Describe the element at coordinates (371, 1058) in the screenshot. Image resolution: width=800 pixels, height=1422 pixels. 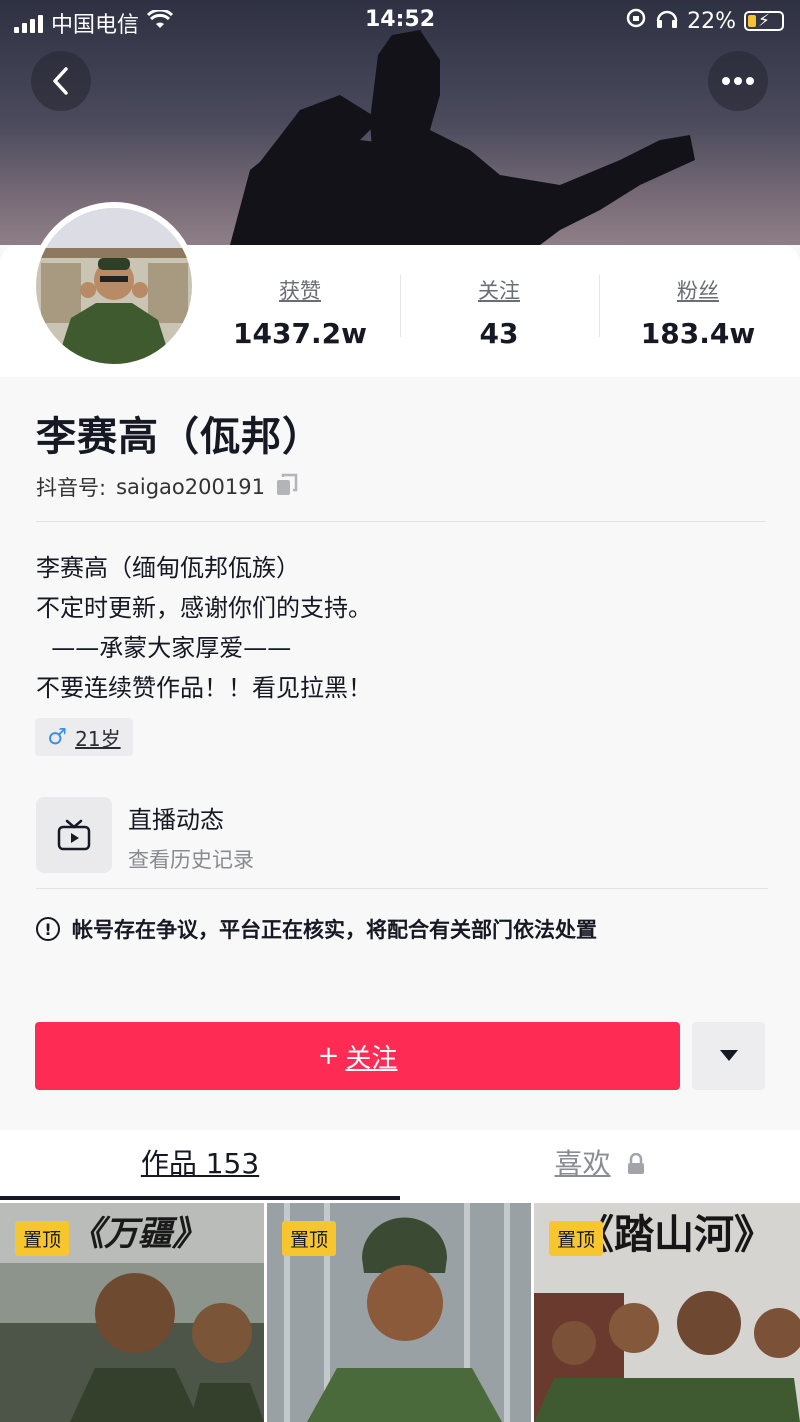
I see `follow-label: 关注` at that location.